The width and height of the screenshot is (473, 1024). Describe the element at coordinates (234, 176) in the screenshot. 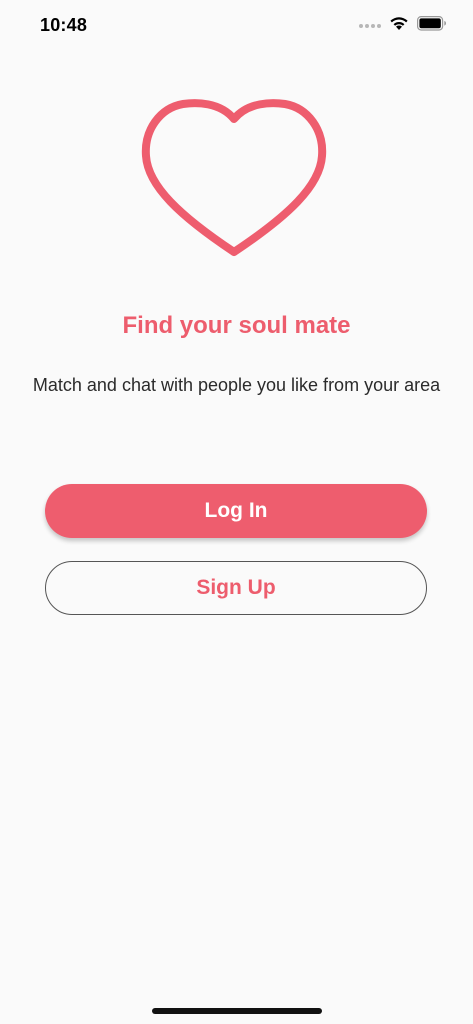

I see `heart-outline-icon` at that location.